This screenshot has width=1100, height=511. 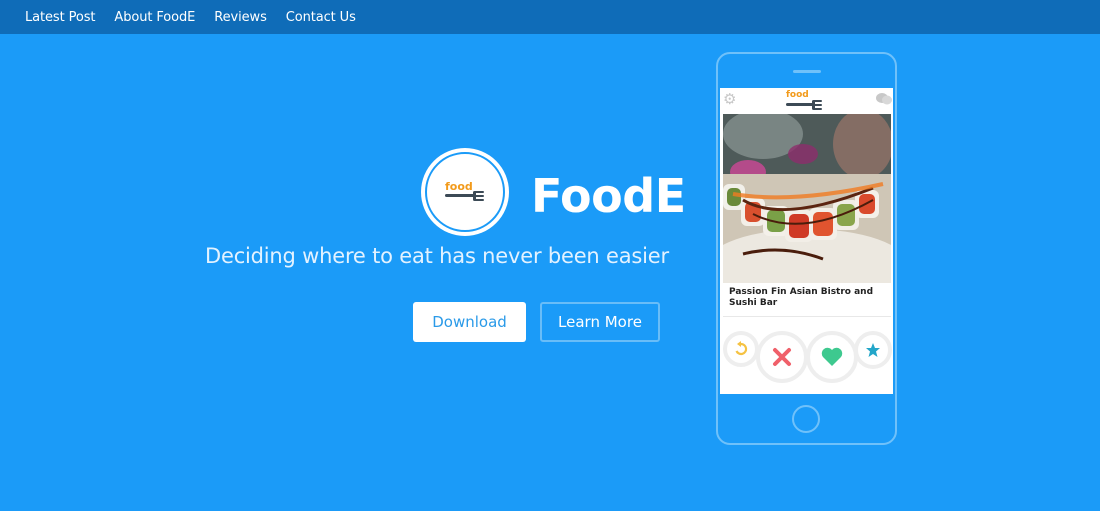 I want to click on download-button: Download, so click(x=469, y=322).